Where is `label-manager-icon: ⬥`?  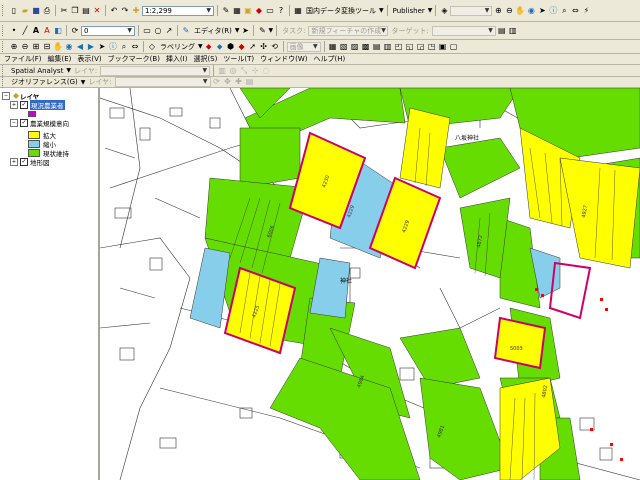 label-manager-icon: ⬥ is located at coordinates (209, 47).